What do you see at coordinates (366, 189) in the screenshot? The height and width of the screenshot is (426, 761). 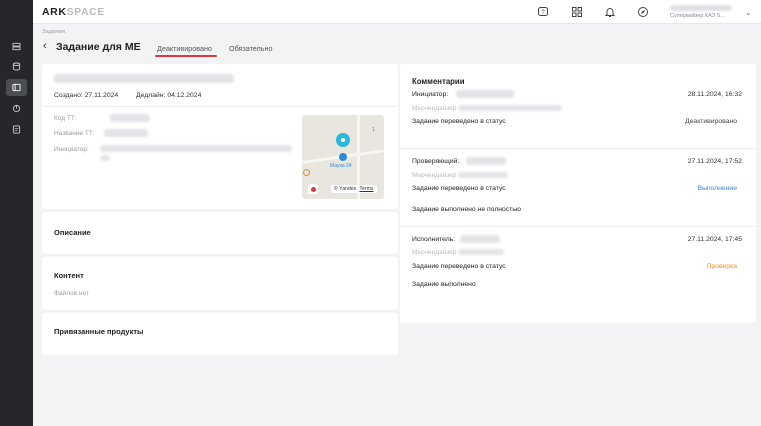 I see `map-terms-link: Terms` at bounding box center [366, 189].